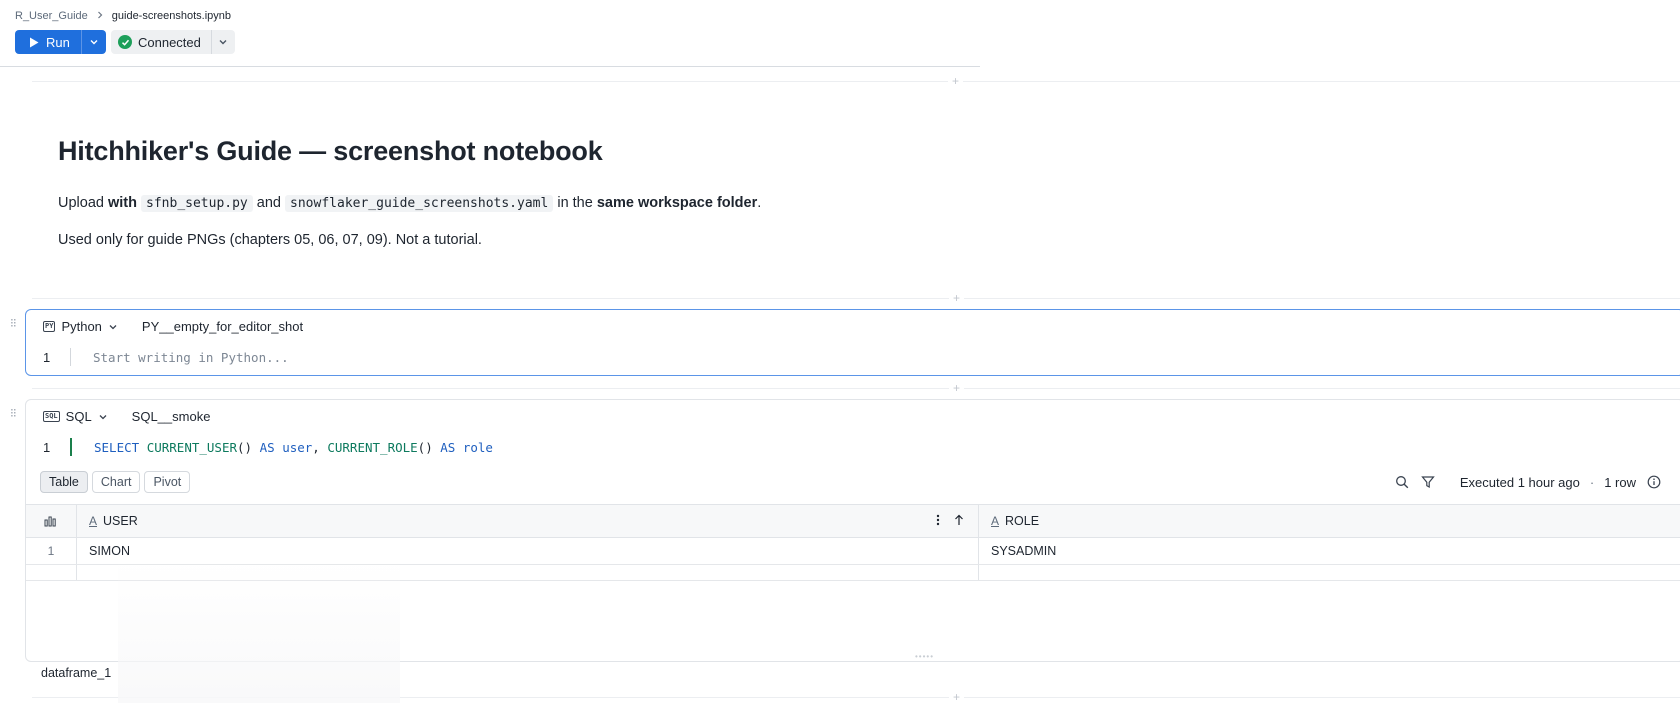  I want to click on cell-name: PY__empty_for_editor_shot, so click(222, 326).